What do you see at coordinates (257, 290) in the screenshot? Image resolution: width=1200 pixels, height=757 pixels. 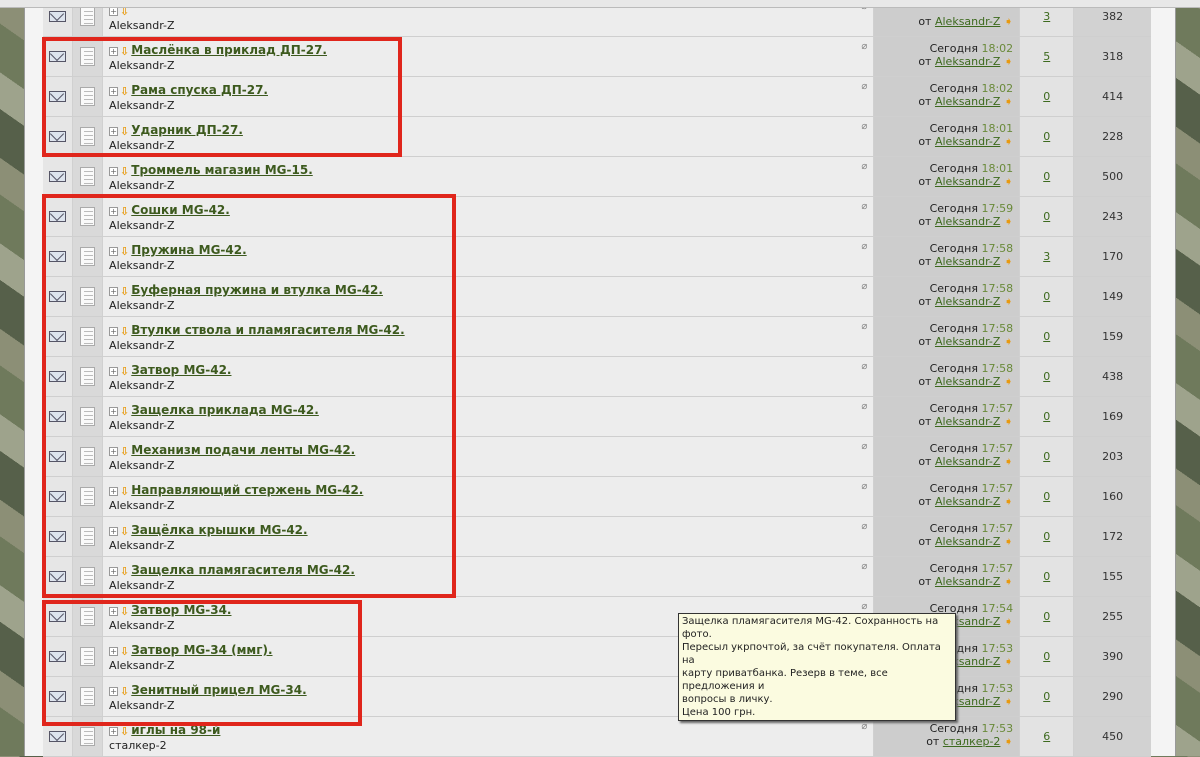 I see `topic-title-link: Буферная пружина и втулка MG-42.` at bounding box center [257, 290].